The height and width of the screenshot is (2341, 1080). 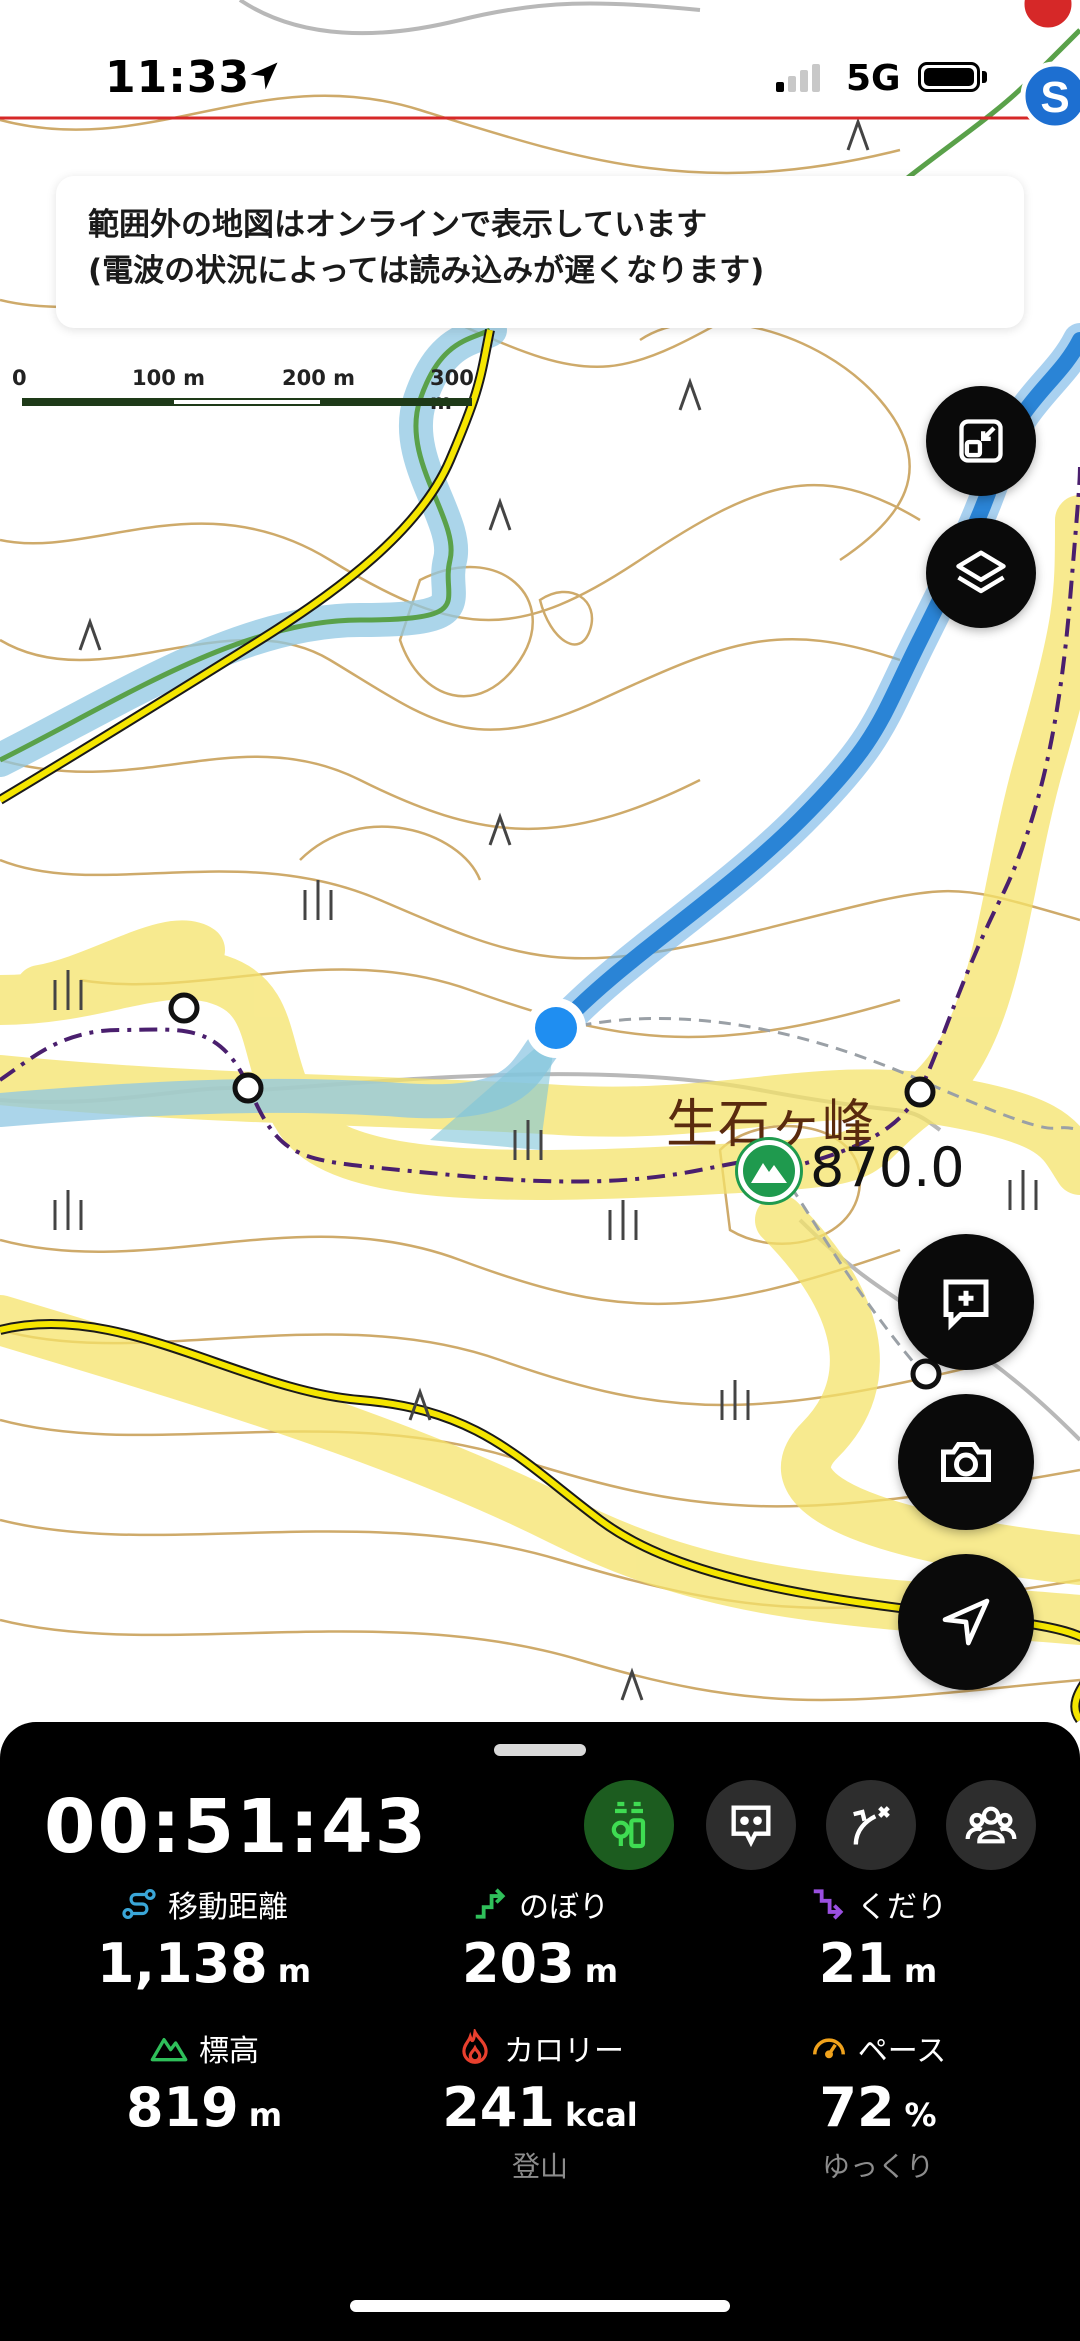 I want to click on camera-icon, so click(x=966, y=1462).